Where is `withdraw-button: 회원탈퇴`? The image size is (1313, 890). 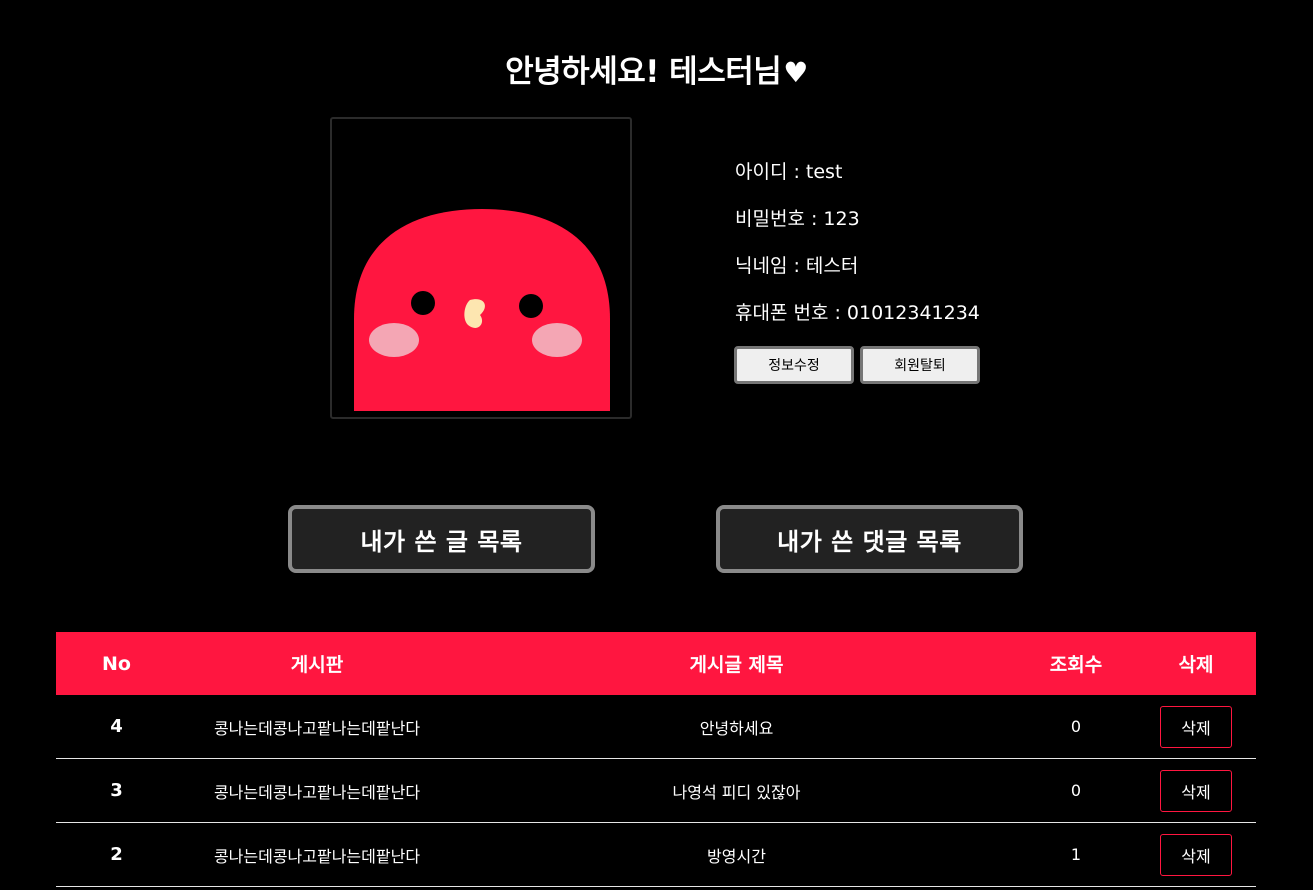
withdraw-button: 회원탈퇴 is located at coordinates (920, 365).